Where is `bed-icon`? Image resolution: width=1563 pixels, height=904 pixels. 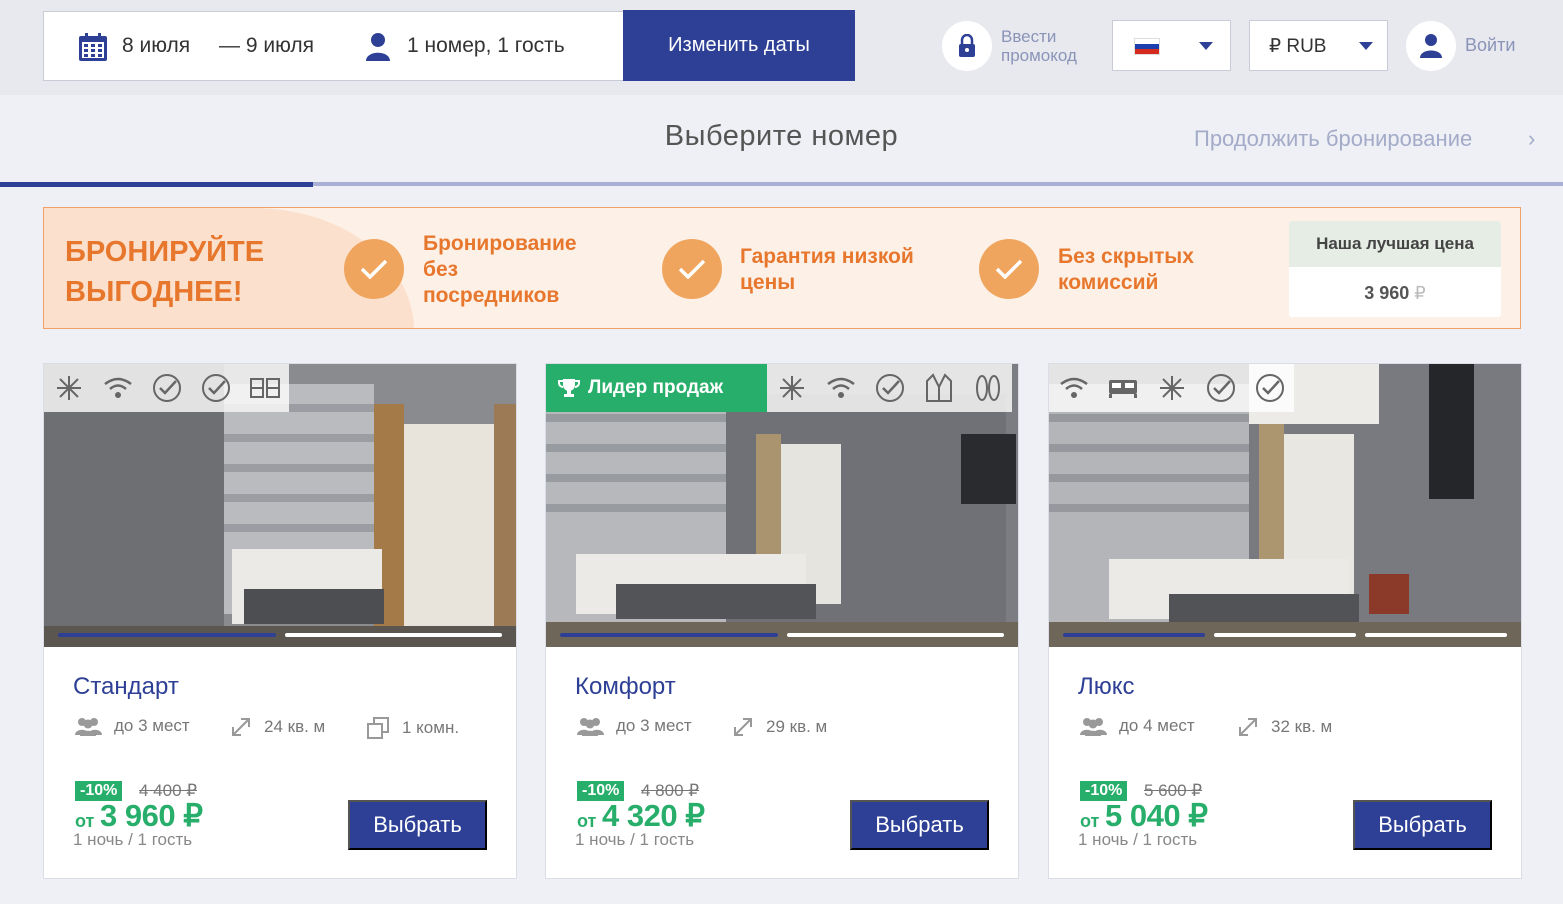
bed-icon is located at coordinates (1122, 388).